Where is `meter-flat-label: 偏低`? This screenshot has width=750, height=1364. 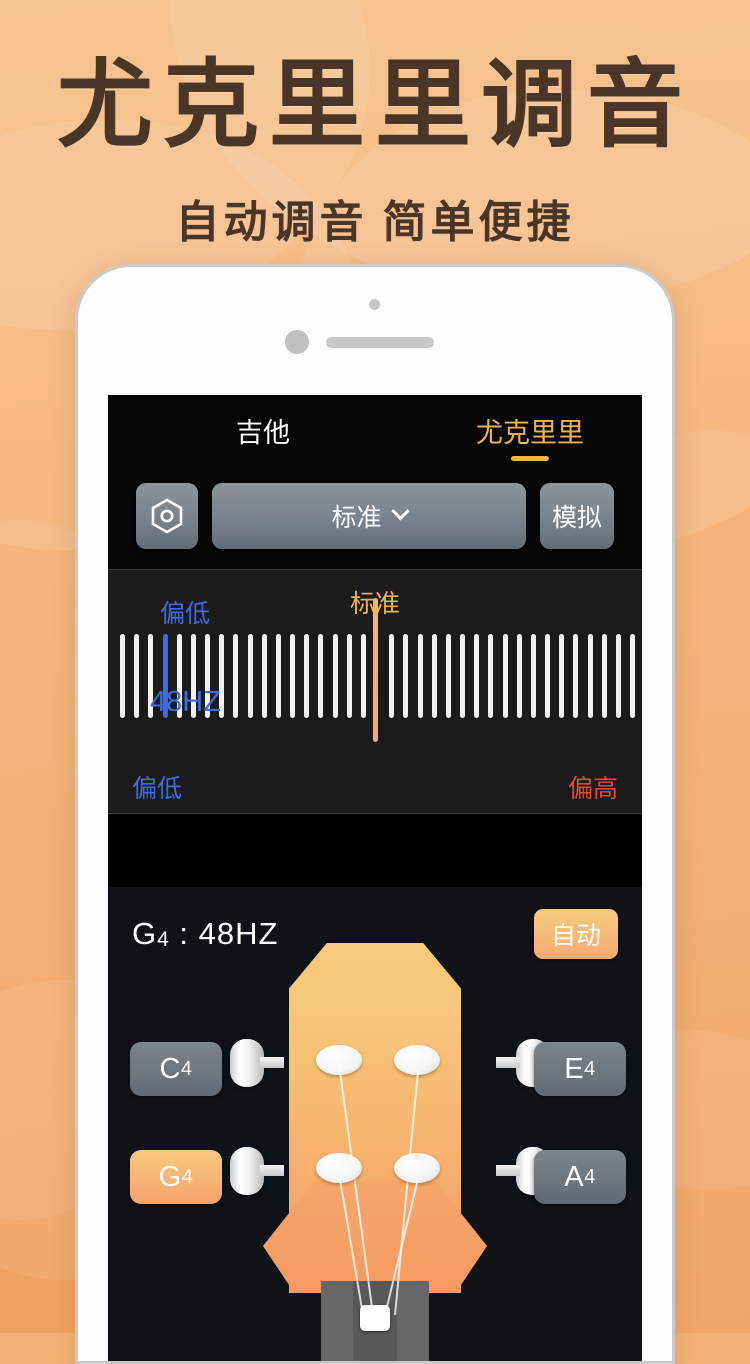 meter-flat-label: 偏低 is located at coordinates (157, 788).